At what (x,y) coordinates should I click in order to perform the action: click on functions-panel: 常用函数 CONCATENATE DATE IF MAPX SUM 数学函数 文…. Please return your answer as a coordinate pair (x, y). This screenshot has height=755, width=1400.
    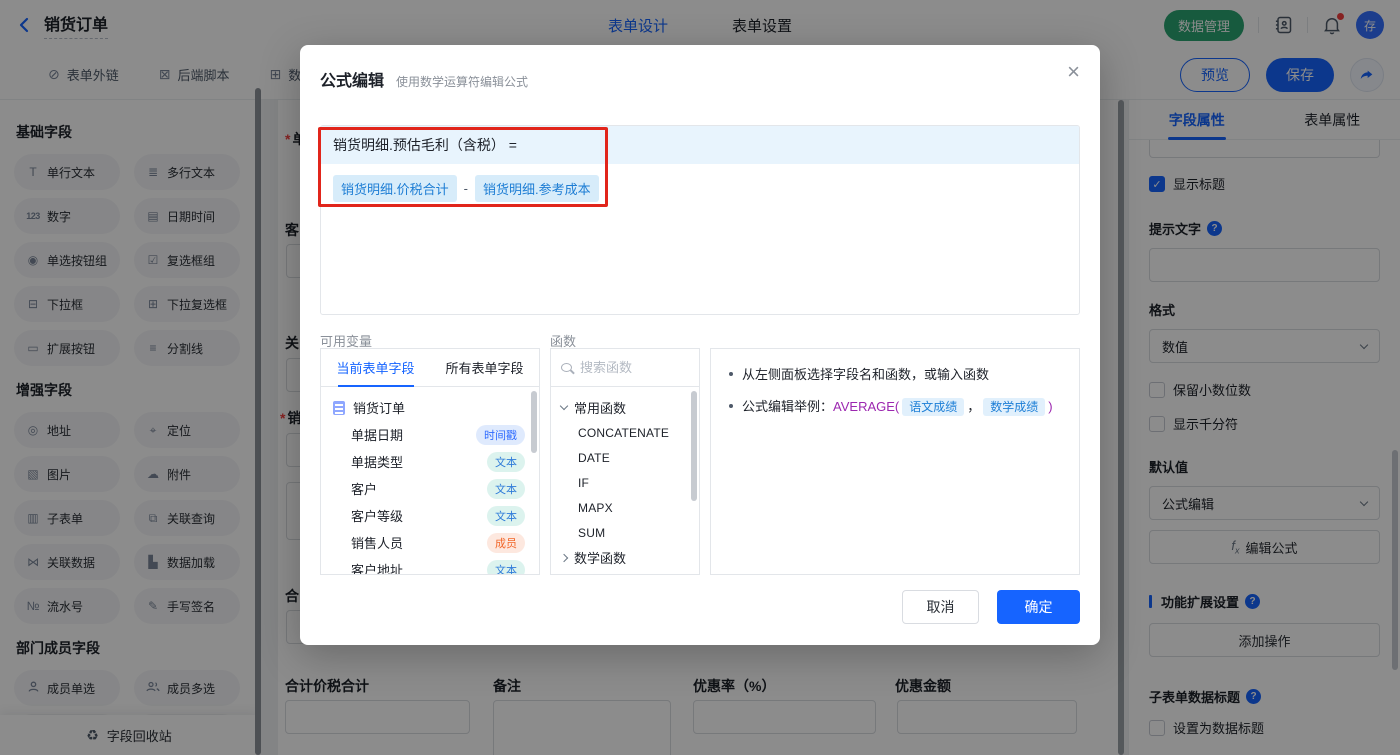
    Looking at the image, I should click on (625, 461).